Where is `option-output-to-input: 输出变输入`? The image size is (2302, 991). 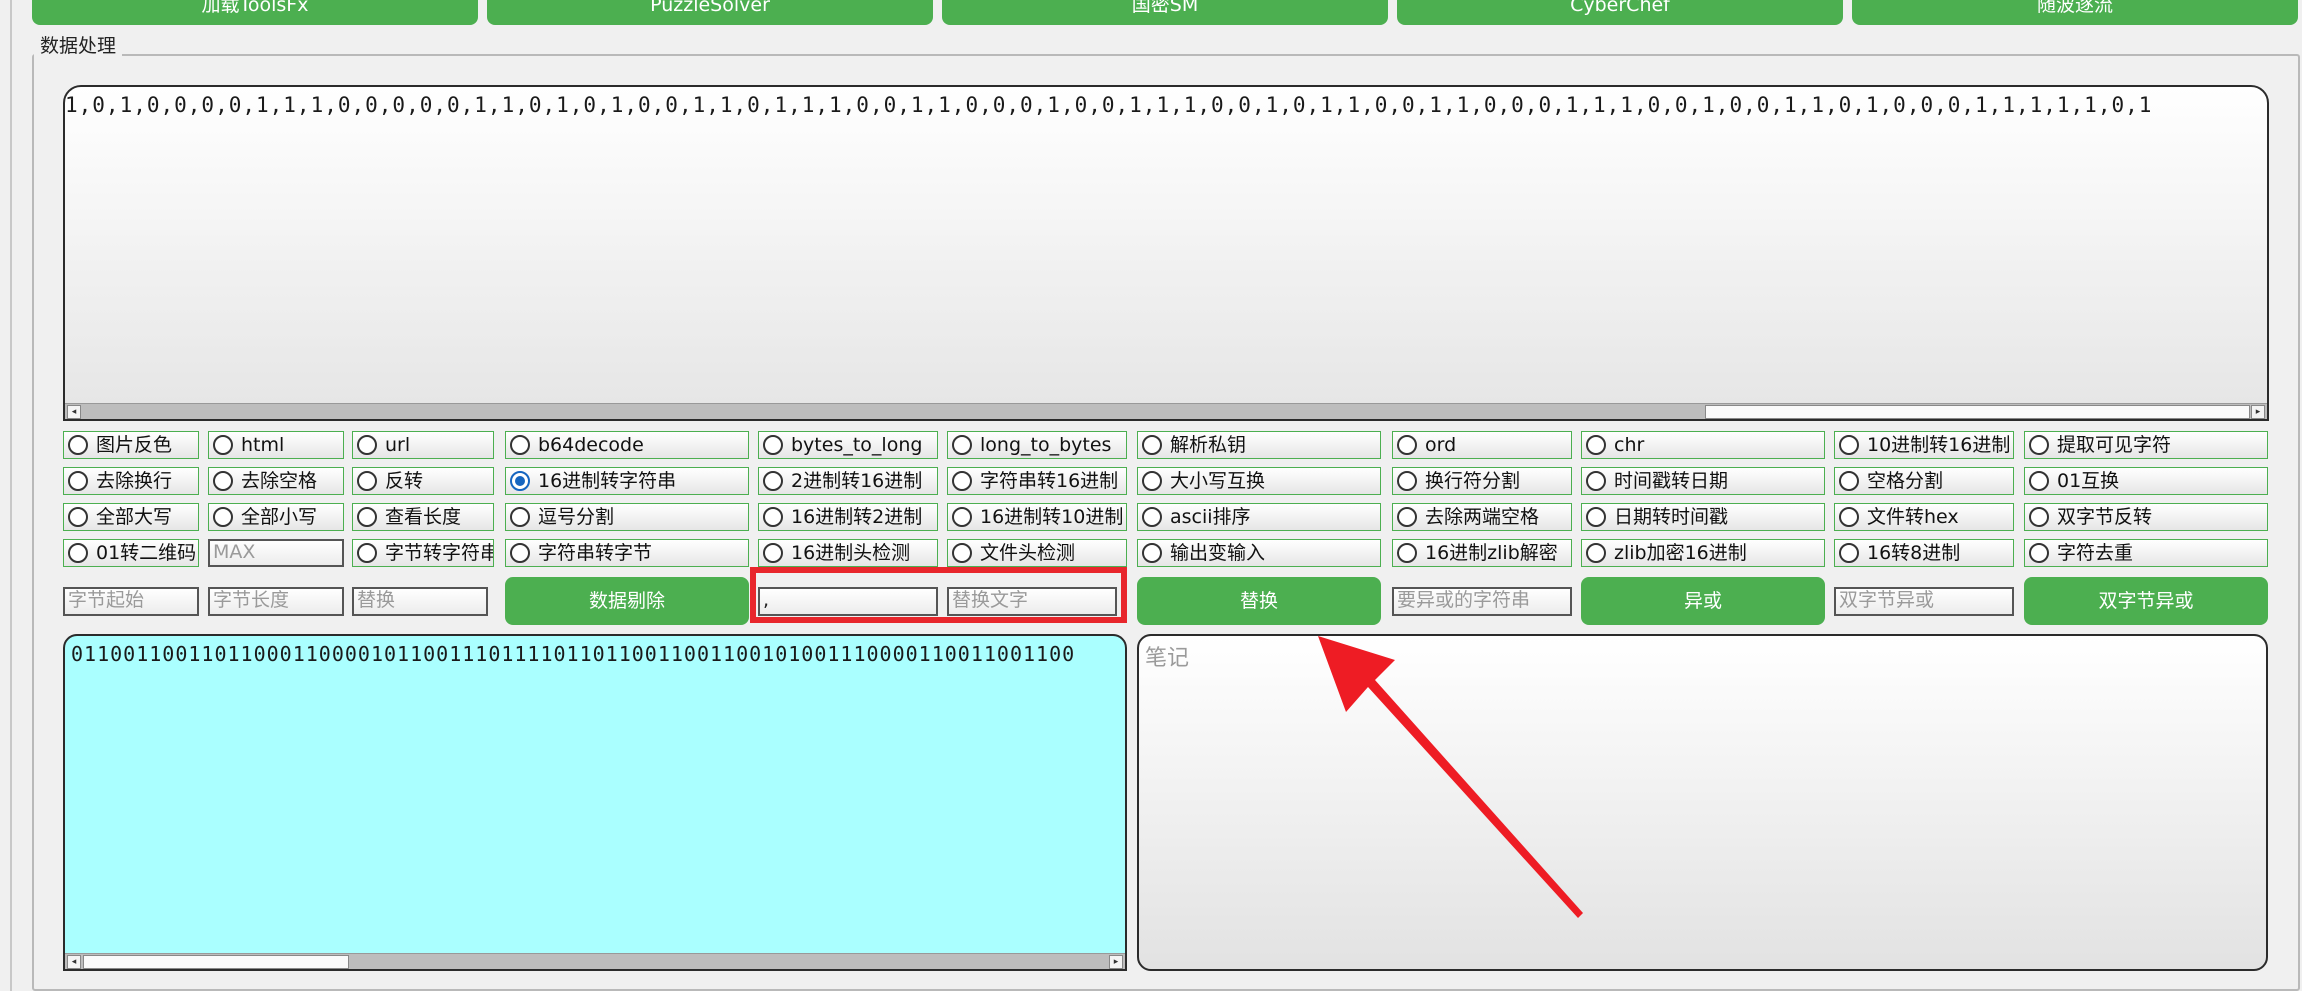 option-output-to-input: 输出变输入 is located at coordinates (1259, 553).